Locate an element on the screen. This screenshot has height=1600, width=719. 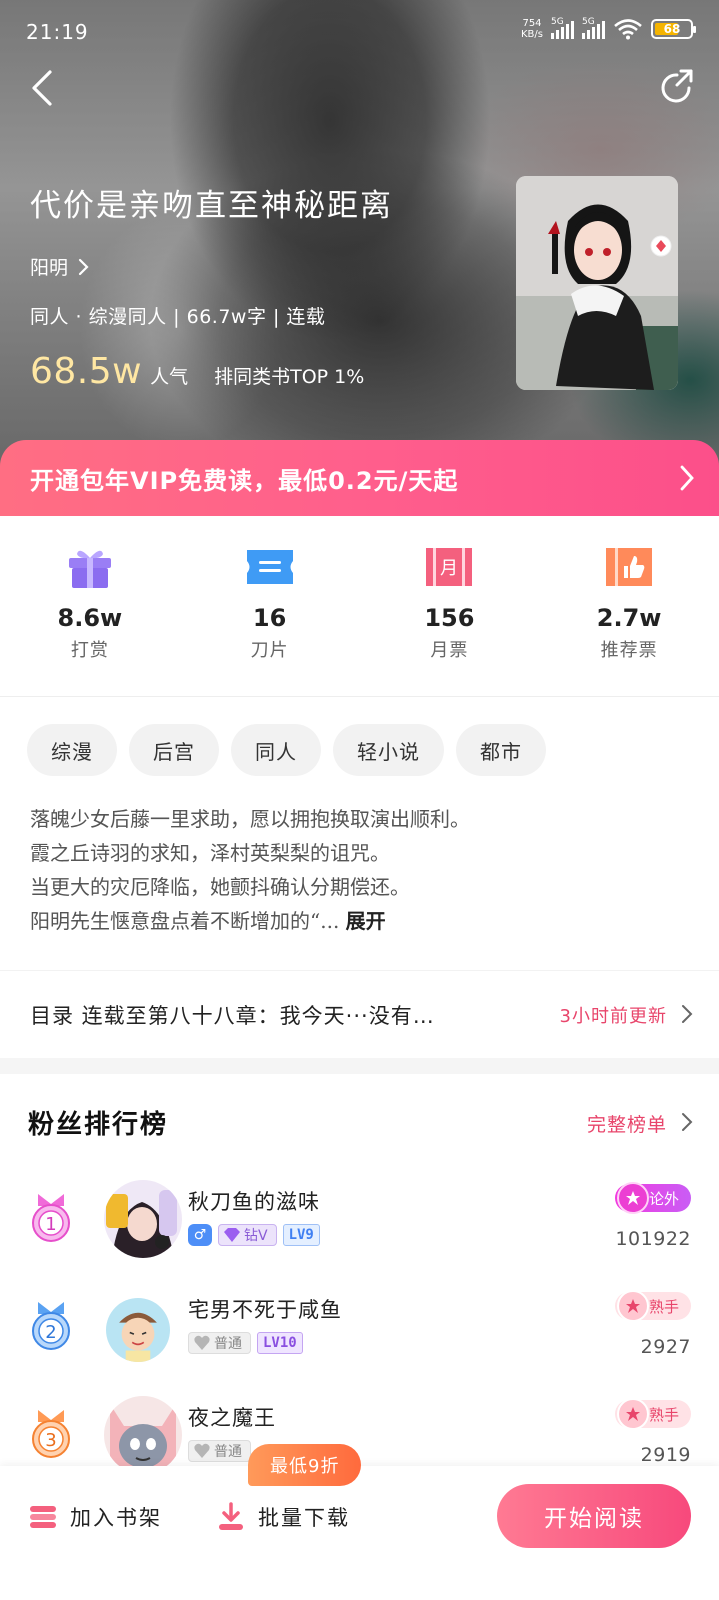
stat-blade: 16 刀片 is located at coordinates (270, 606).